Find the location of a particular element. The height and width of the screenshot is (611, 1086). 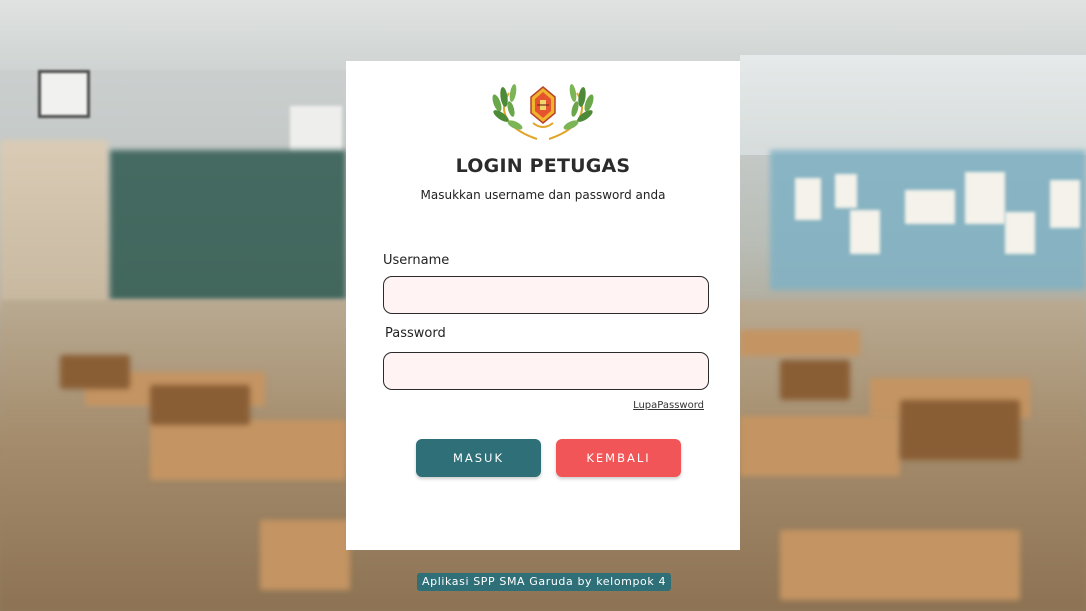

forgot-password-link: LupaPassword is located at coordinates (668, 405).